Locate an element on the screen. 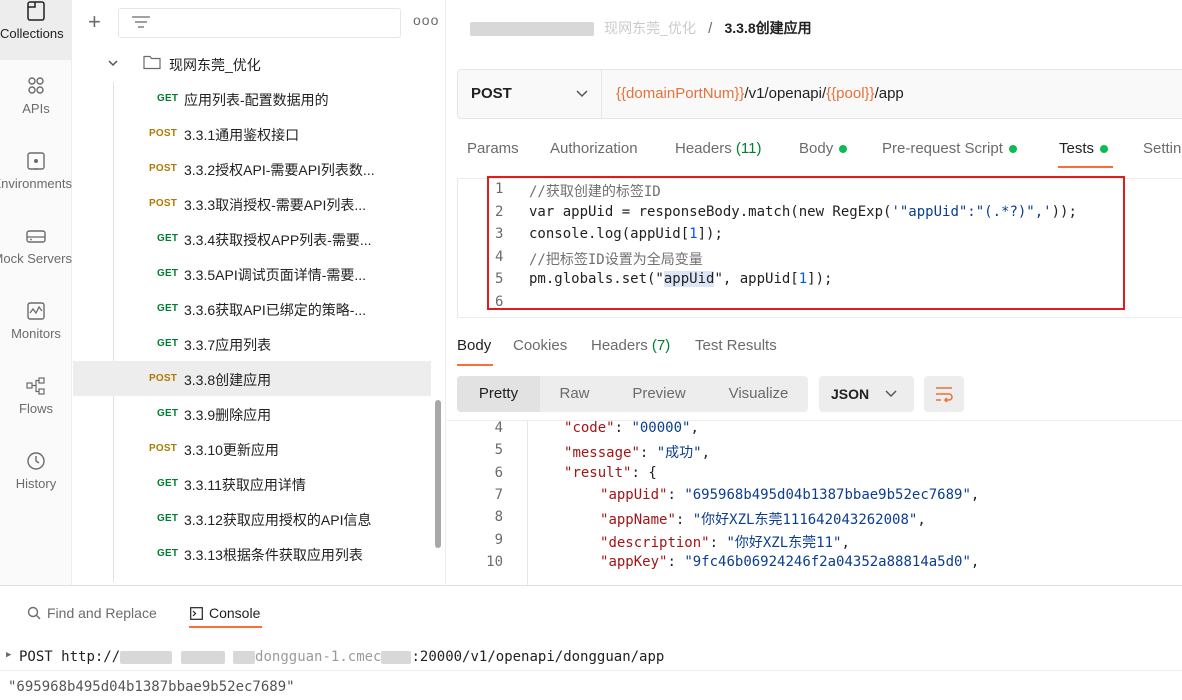 This screenshot has height=700, width=1182. collections-icon is located at coordinates (36, 11).